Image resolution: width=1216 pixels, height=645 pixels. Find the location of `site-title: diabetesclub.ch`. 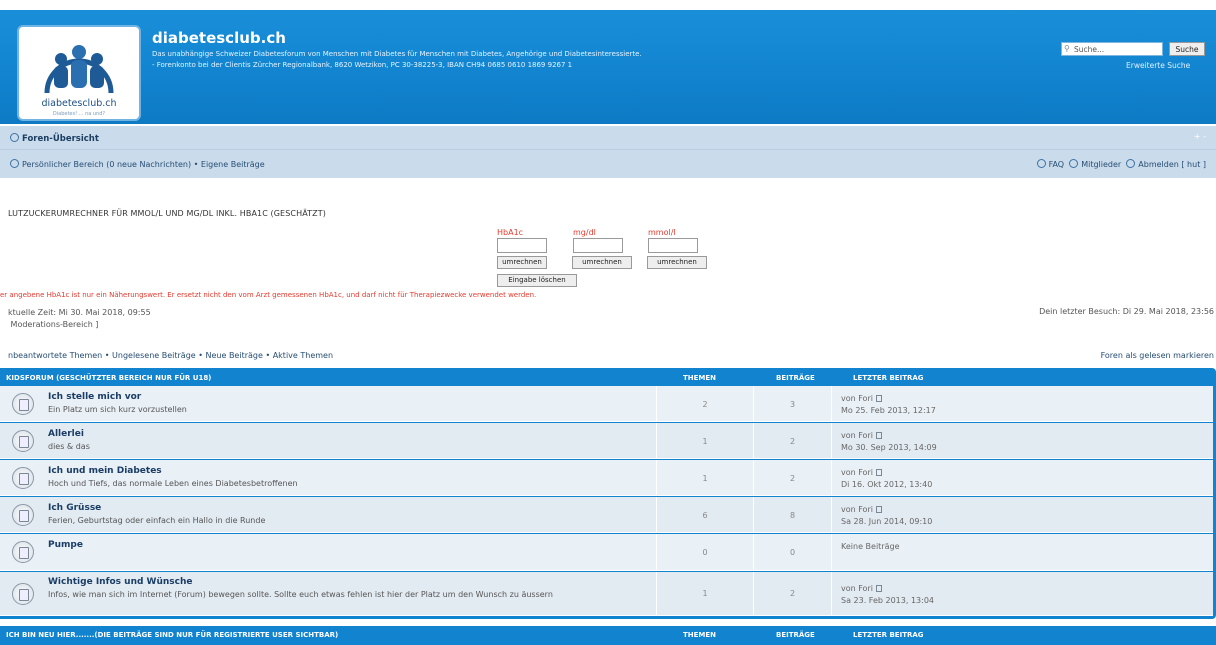

site-title: diabetesclub.ch is located at coordinates (219, 38).